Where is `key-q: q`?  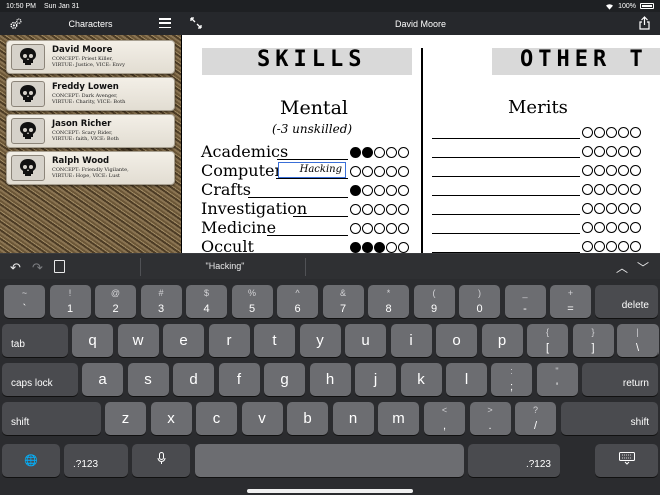 key-q: q is located at coordinates (92, 340).